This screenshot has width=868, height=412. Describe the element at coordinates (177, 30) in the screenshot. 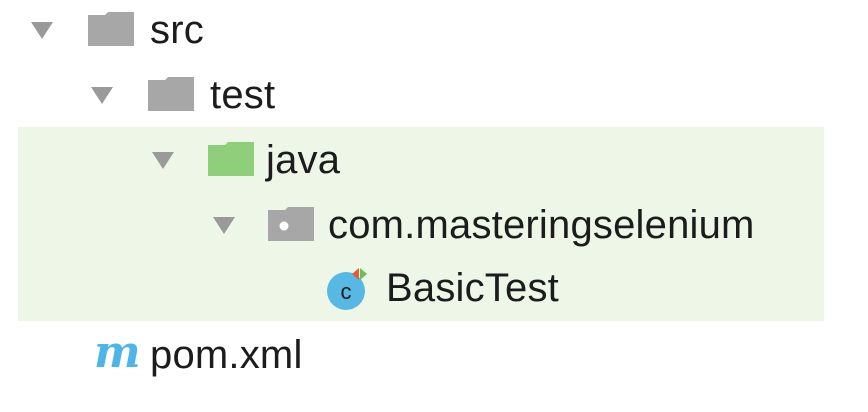

I see `tree-label-src: src` at that location.